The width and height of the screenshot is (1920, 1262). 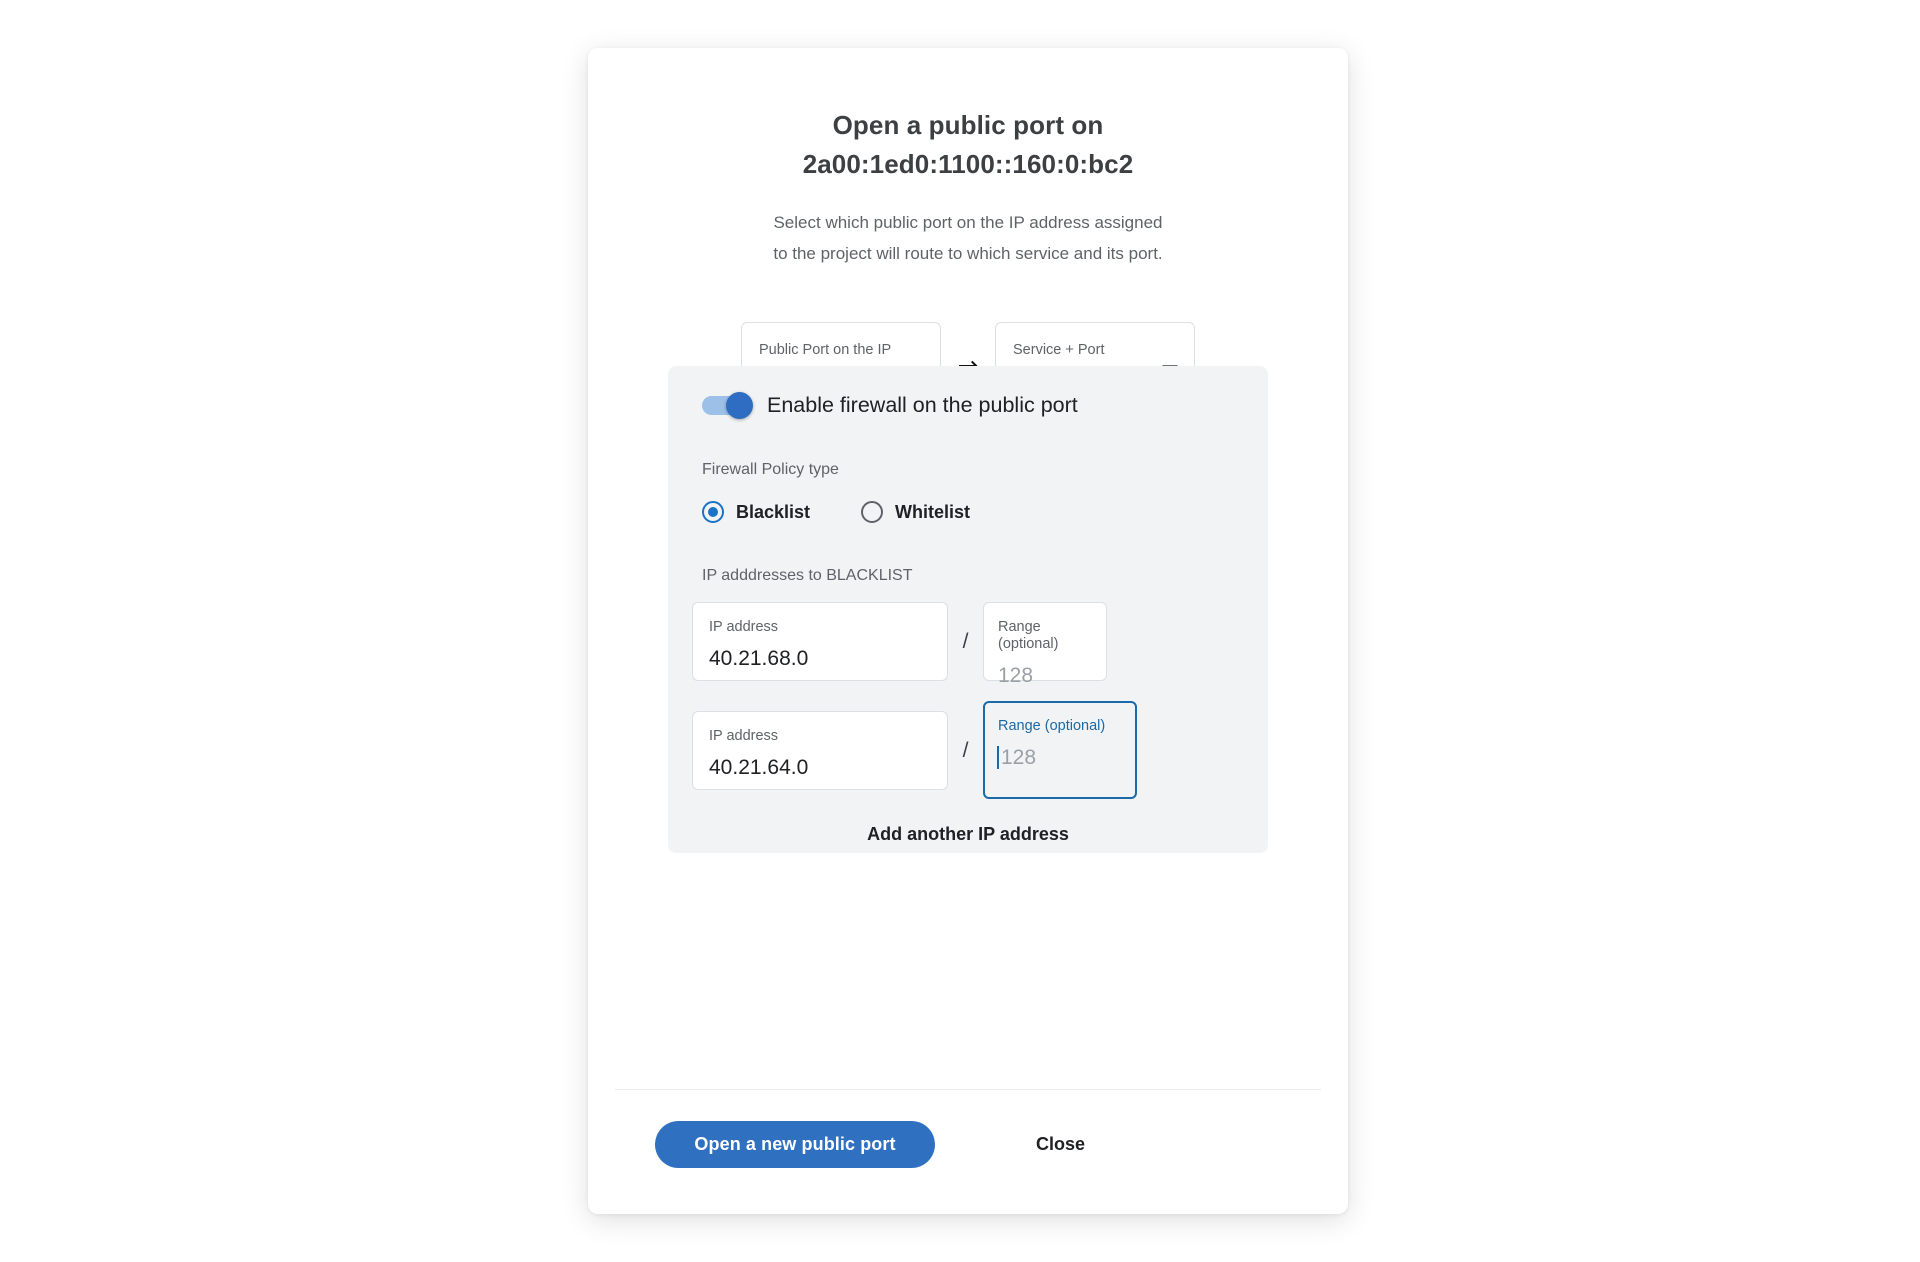 I want to click on range-field-1: Range (optional) 128, so click(x=1045, y=644).